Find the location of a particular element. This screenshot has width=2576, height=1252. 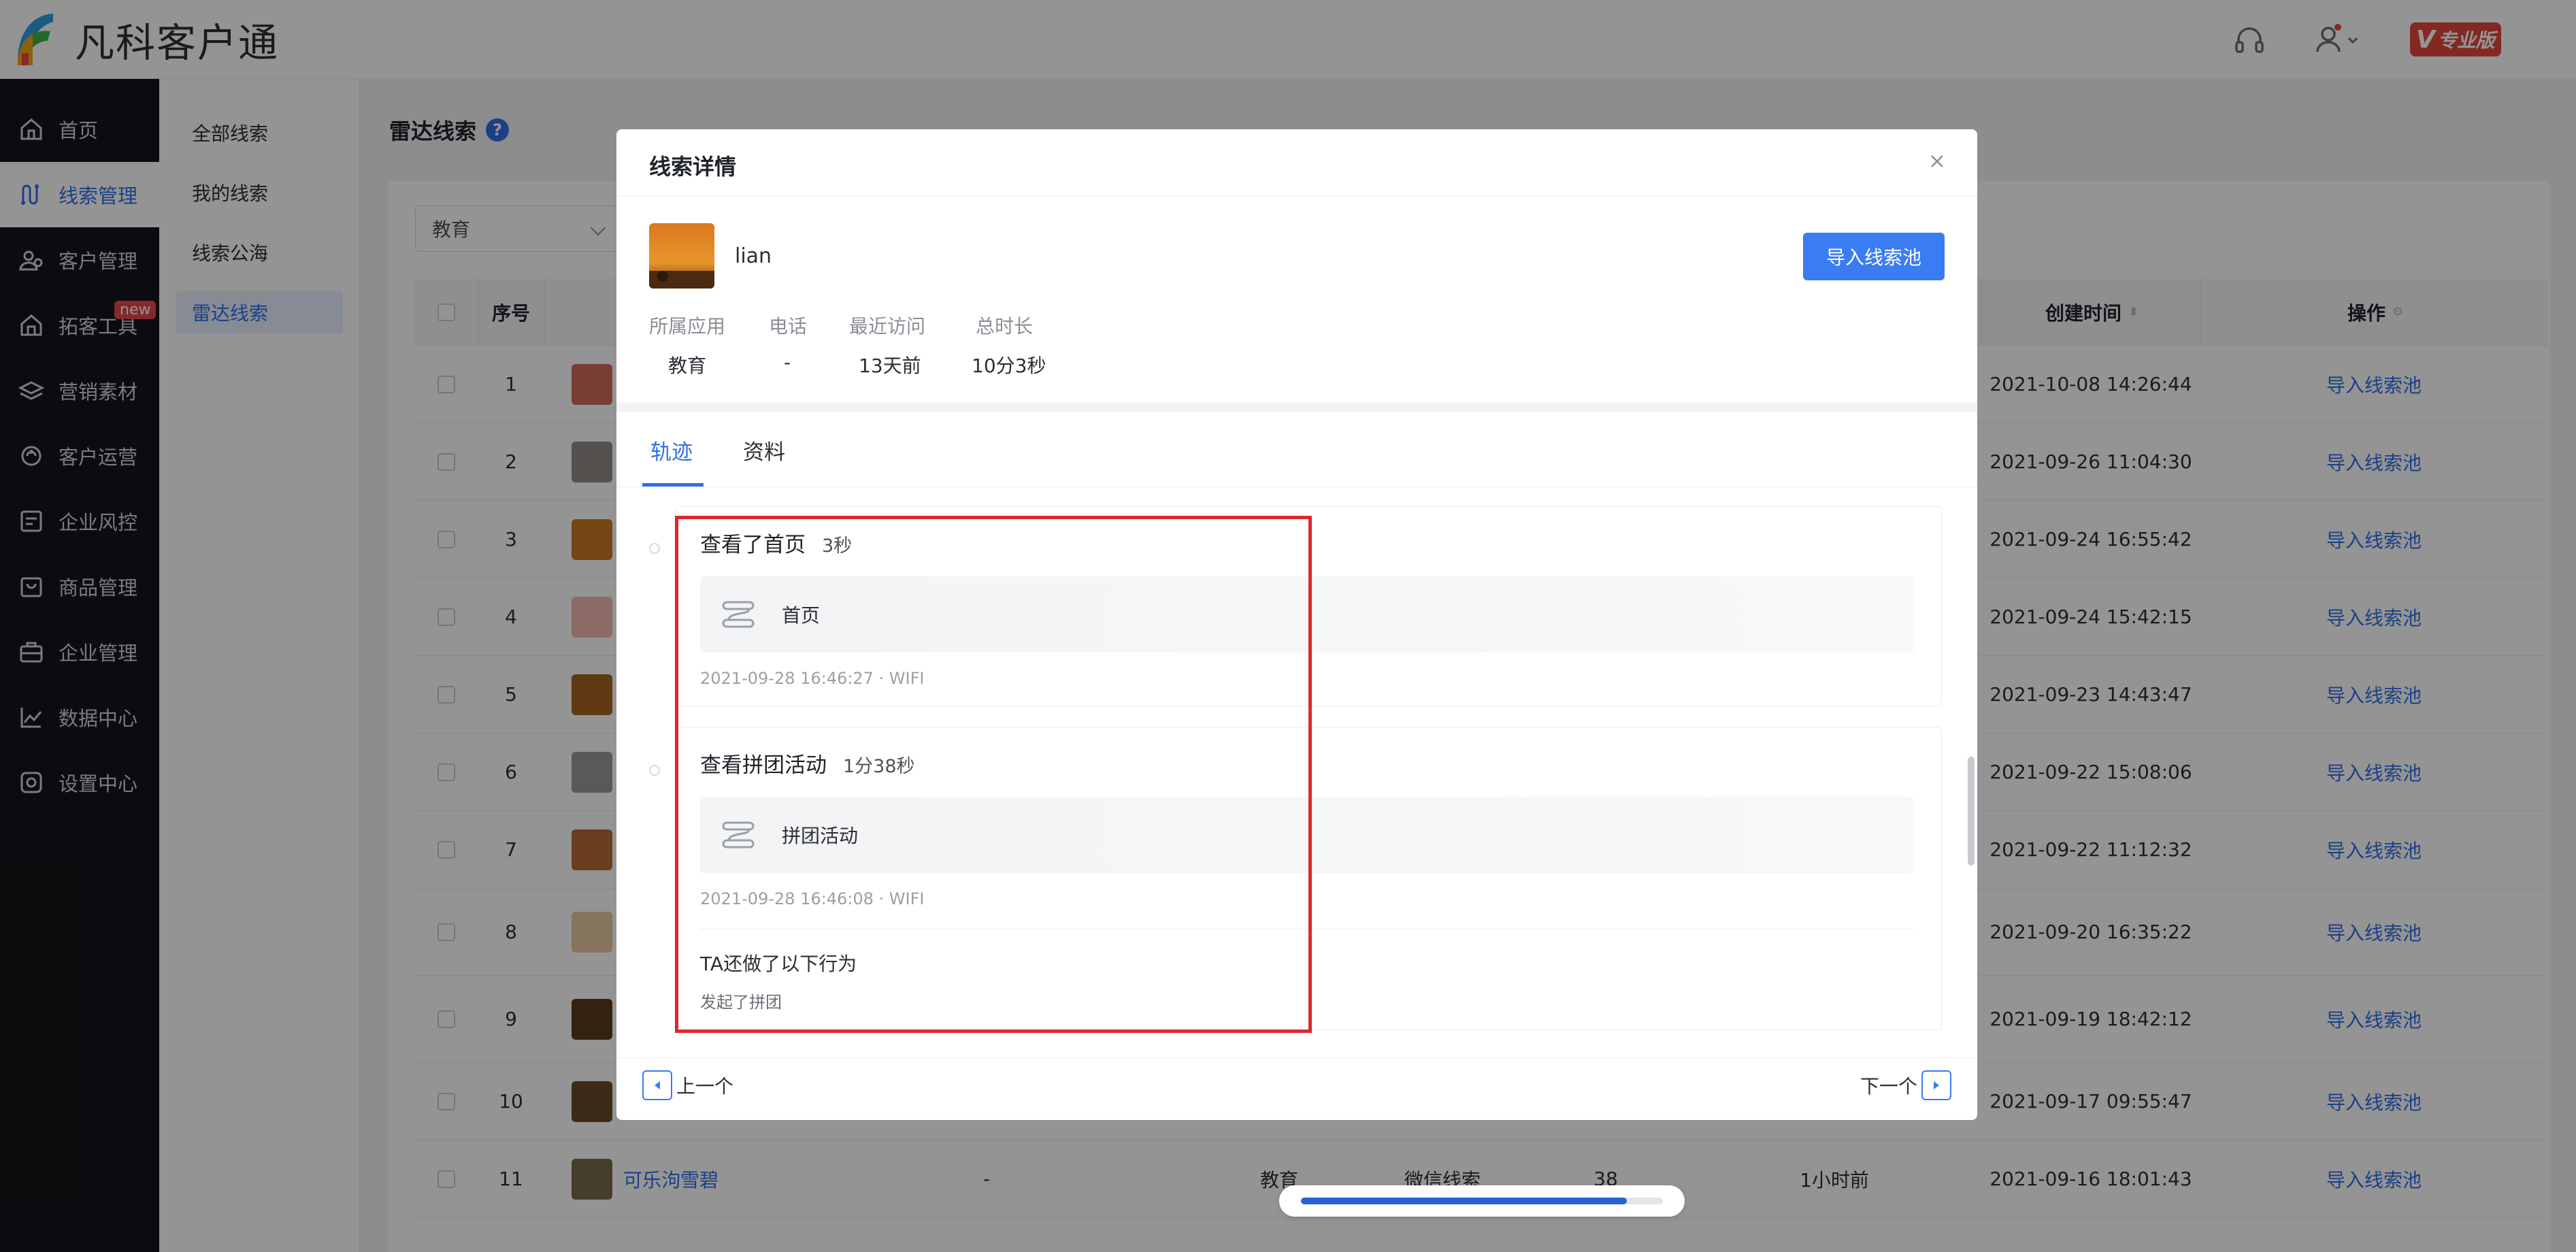

next-button: 下一个 is located at coordinates (1906, 1085).